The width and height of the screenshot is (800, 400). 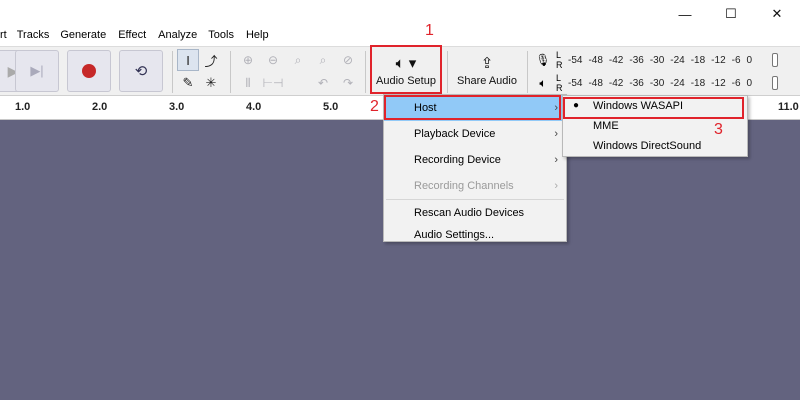 I want to click on menu-item-rescan-audio-devices: Rescan Audio Devices, so click(x=475, y=213).